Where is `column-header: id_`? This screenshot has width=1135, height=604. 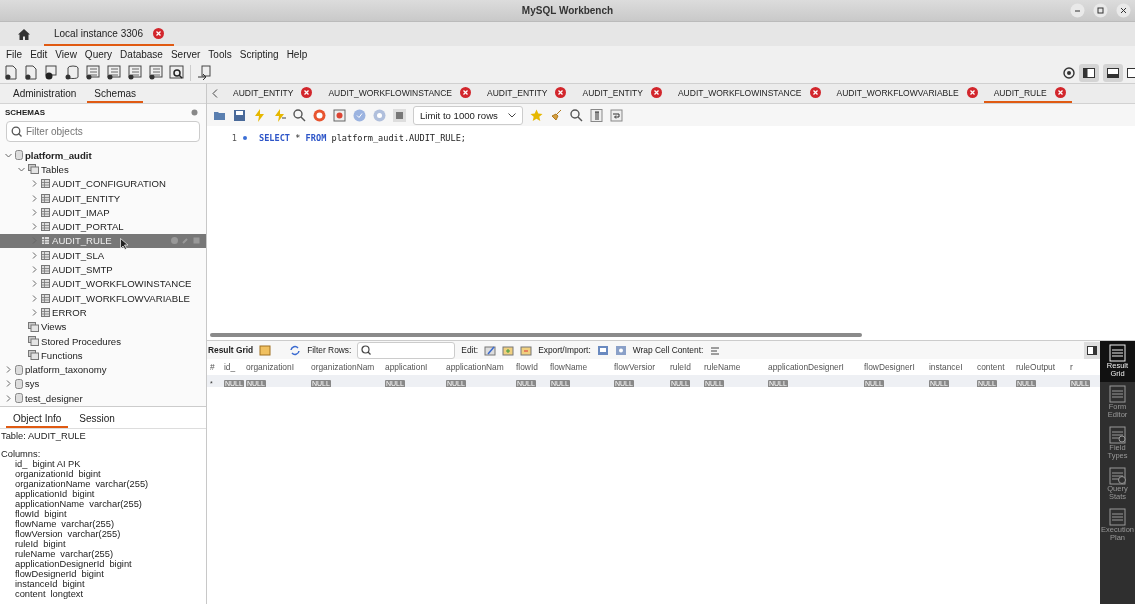 column-header: id_ is located at coordinates (233, 367).